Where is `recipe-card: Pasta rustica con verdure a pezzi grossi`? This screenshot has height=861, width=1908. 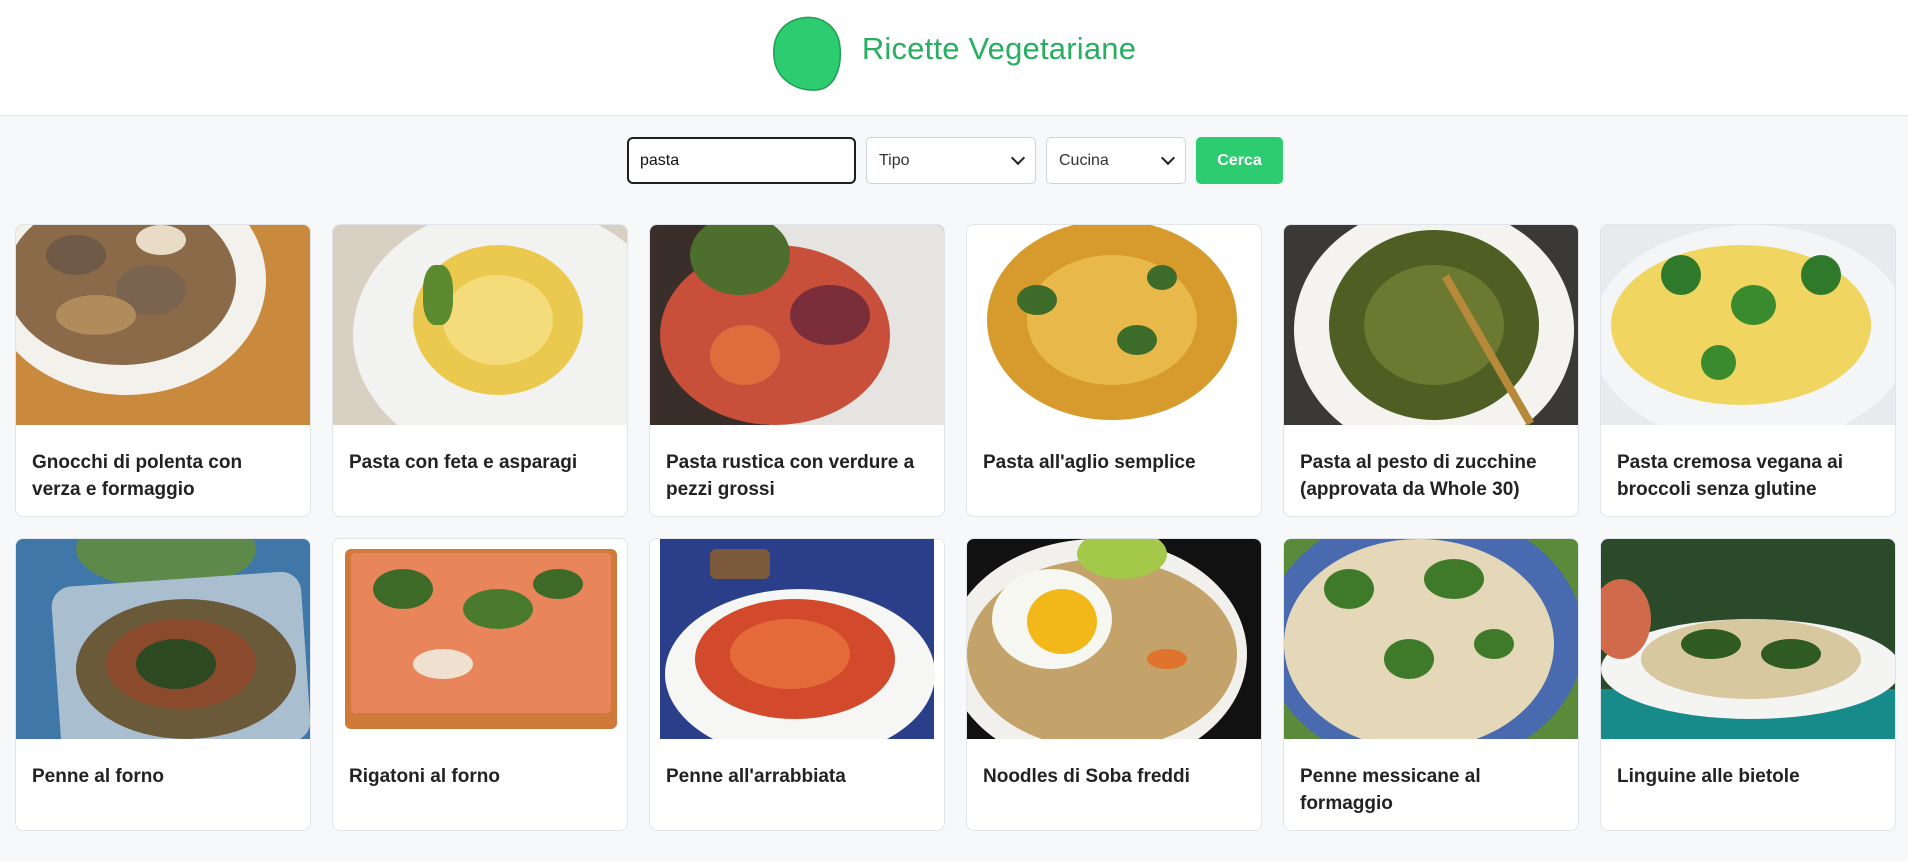
recipe-card: Pasta rustica con verdure a pezzi grossi is located at coordinates (797, 370).